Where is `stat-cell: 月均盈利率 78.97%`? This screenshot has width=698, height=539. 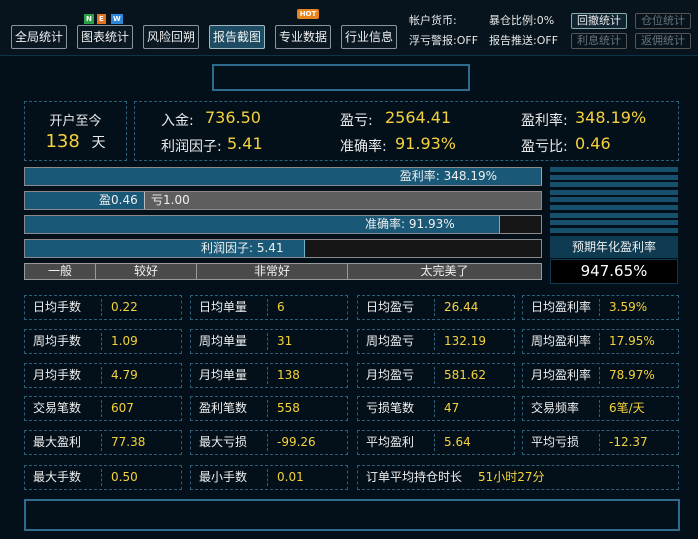 stat-cell: 月均盈利率 78.97% is located at coordinates (600, 375).